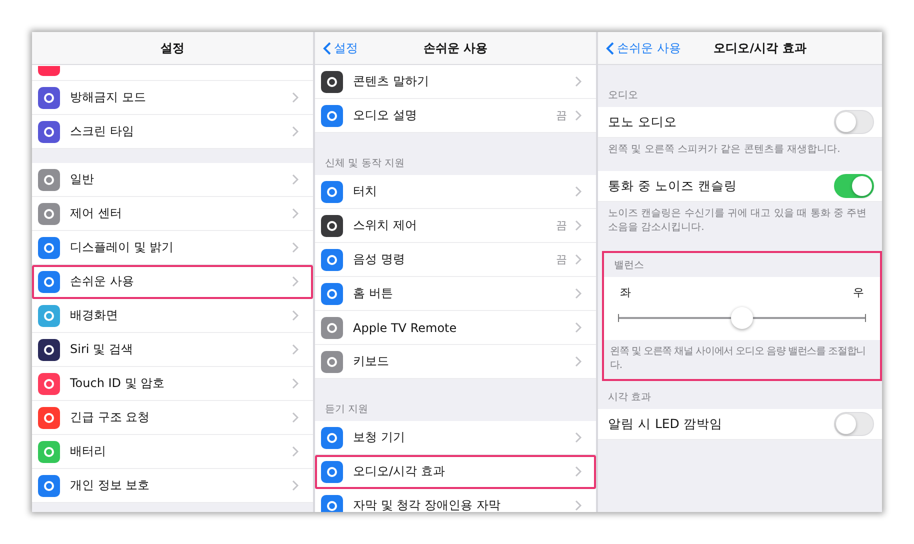  Describe the element at coordinates (365, 191) in the screenshot. I see `row-label: 터치` at that location.